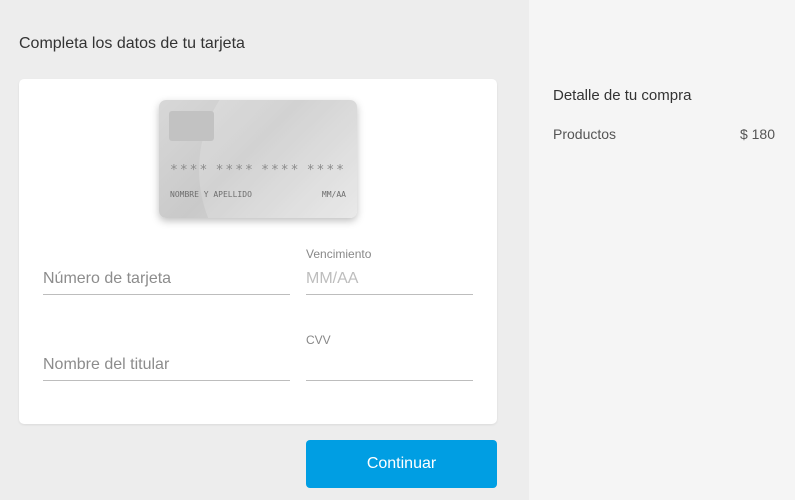 Image resolution: width=795 pixels, height=500 pixels. What do you see at coordinates (166, 267) in the screenshot?
I see `card-number-field-wrapper` at bounding box center [166, 267].